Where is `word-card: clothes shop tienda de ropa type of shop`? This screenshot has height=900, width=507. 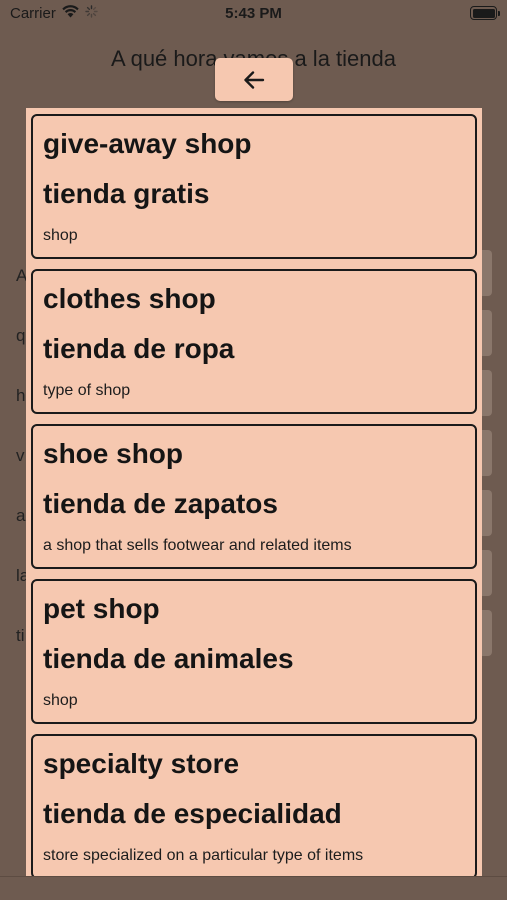 word-card: clothes shop tienda de ropa type of shop is located at coordinates (254, 341).